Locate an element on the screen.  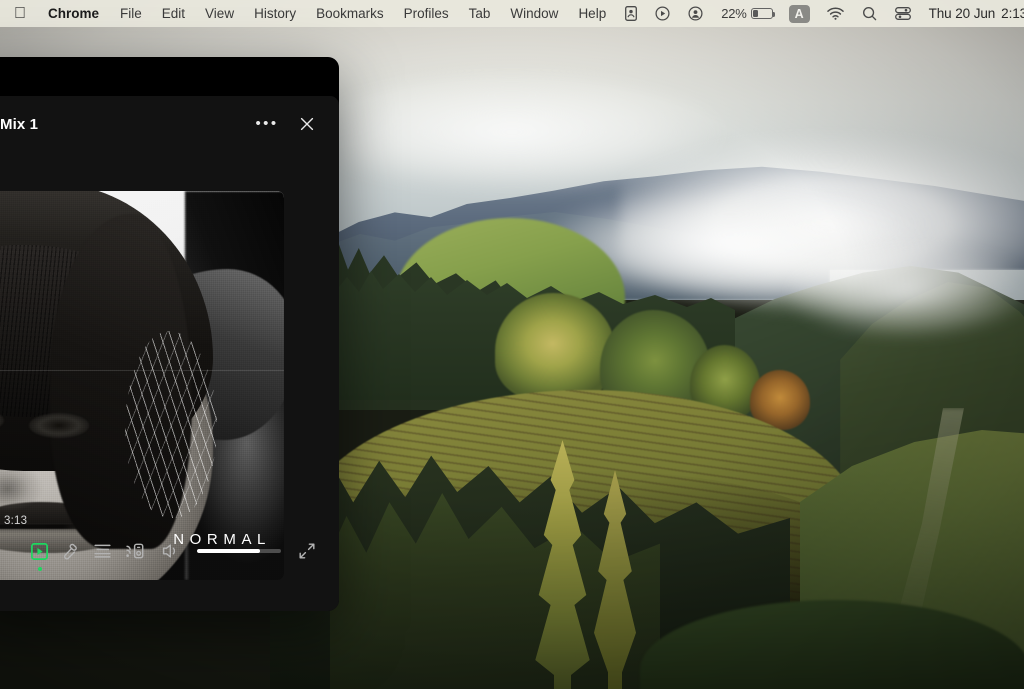
total-time-label: 3:13 is located at coordinates (16, 521).